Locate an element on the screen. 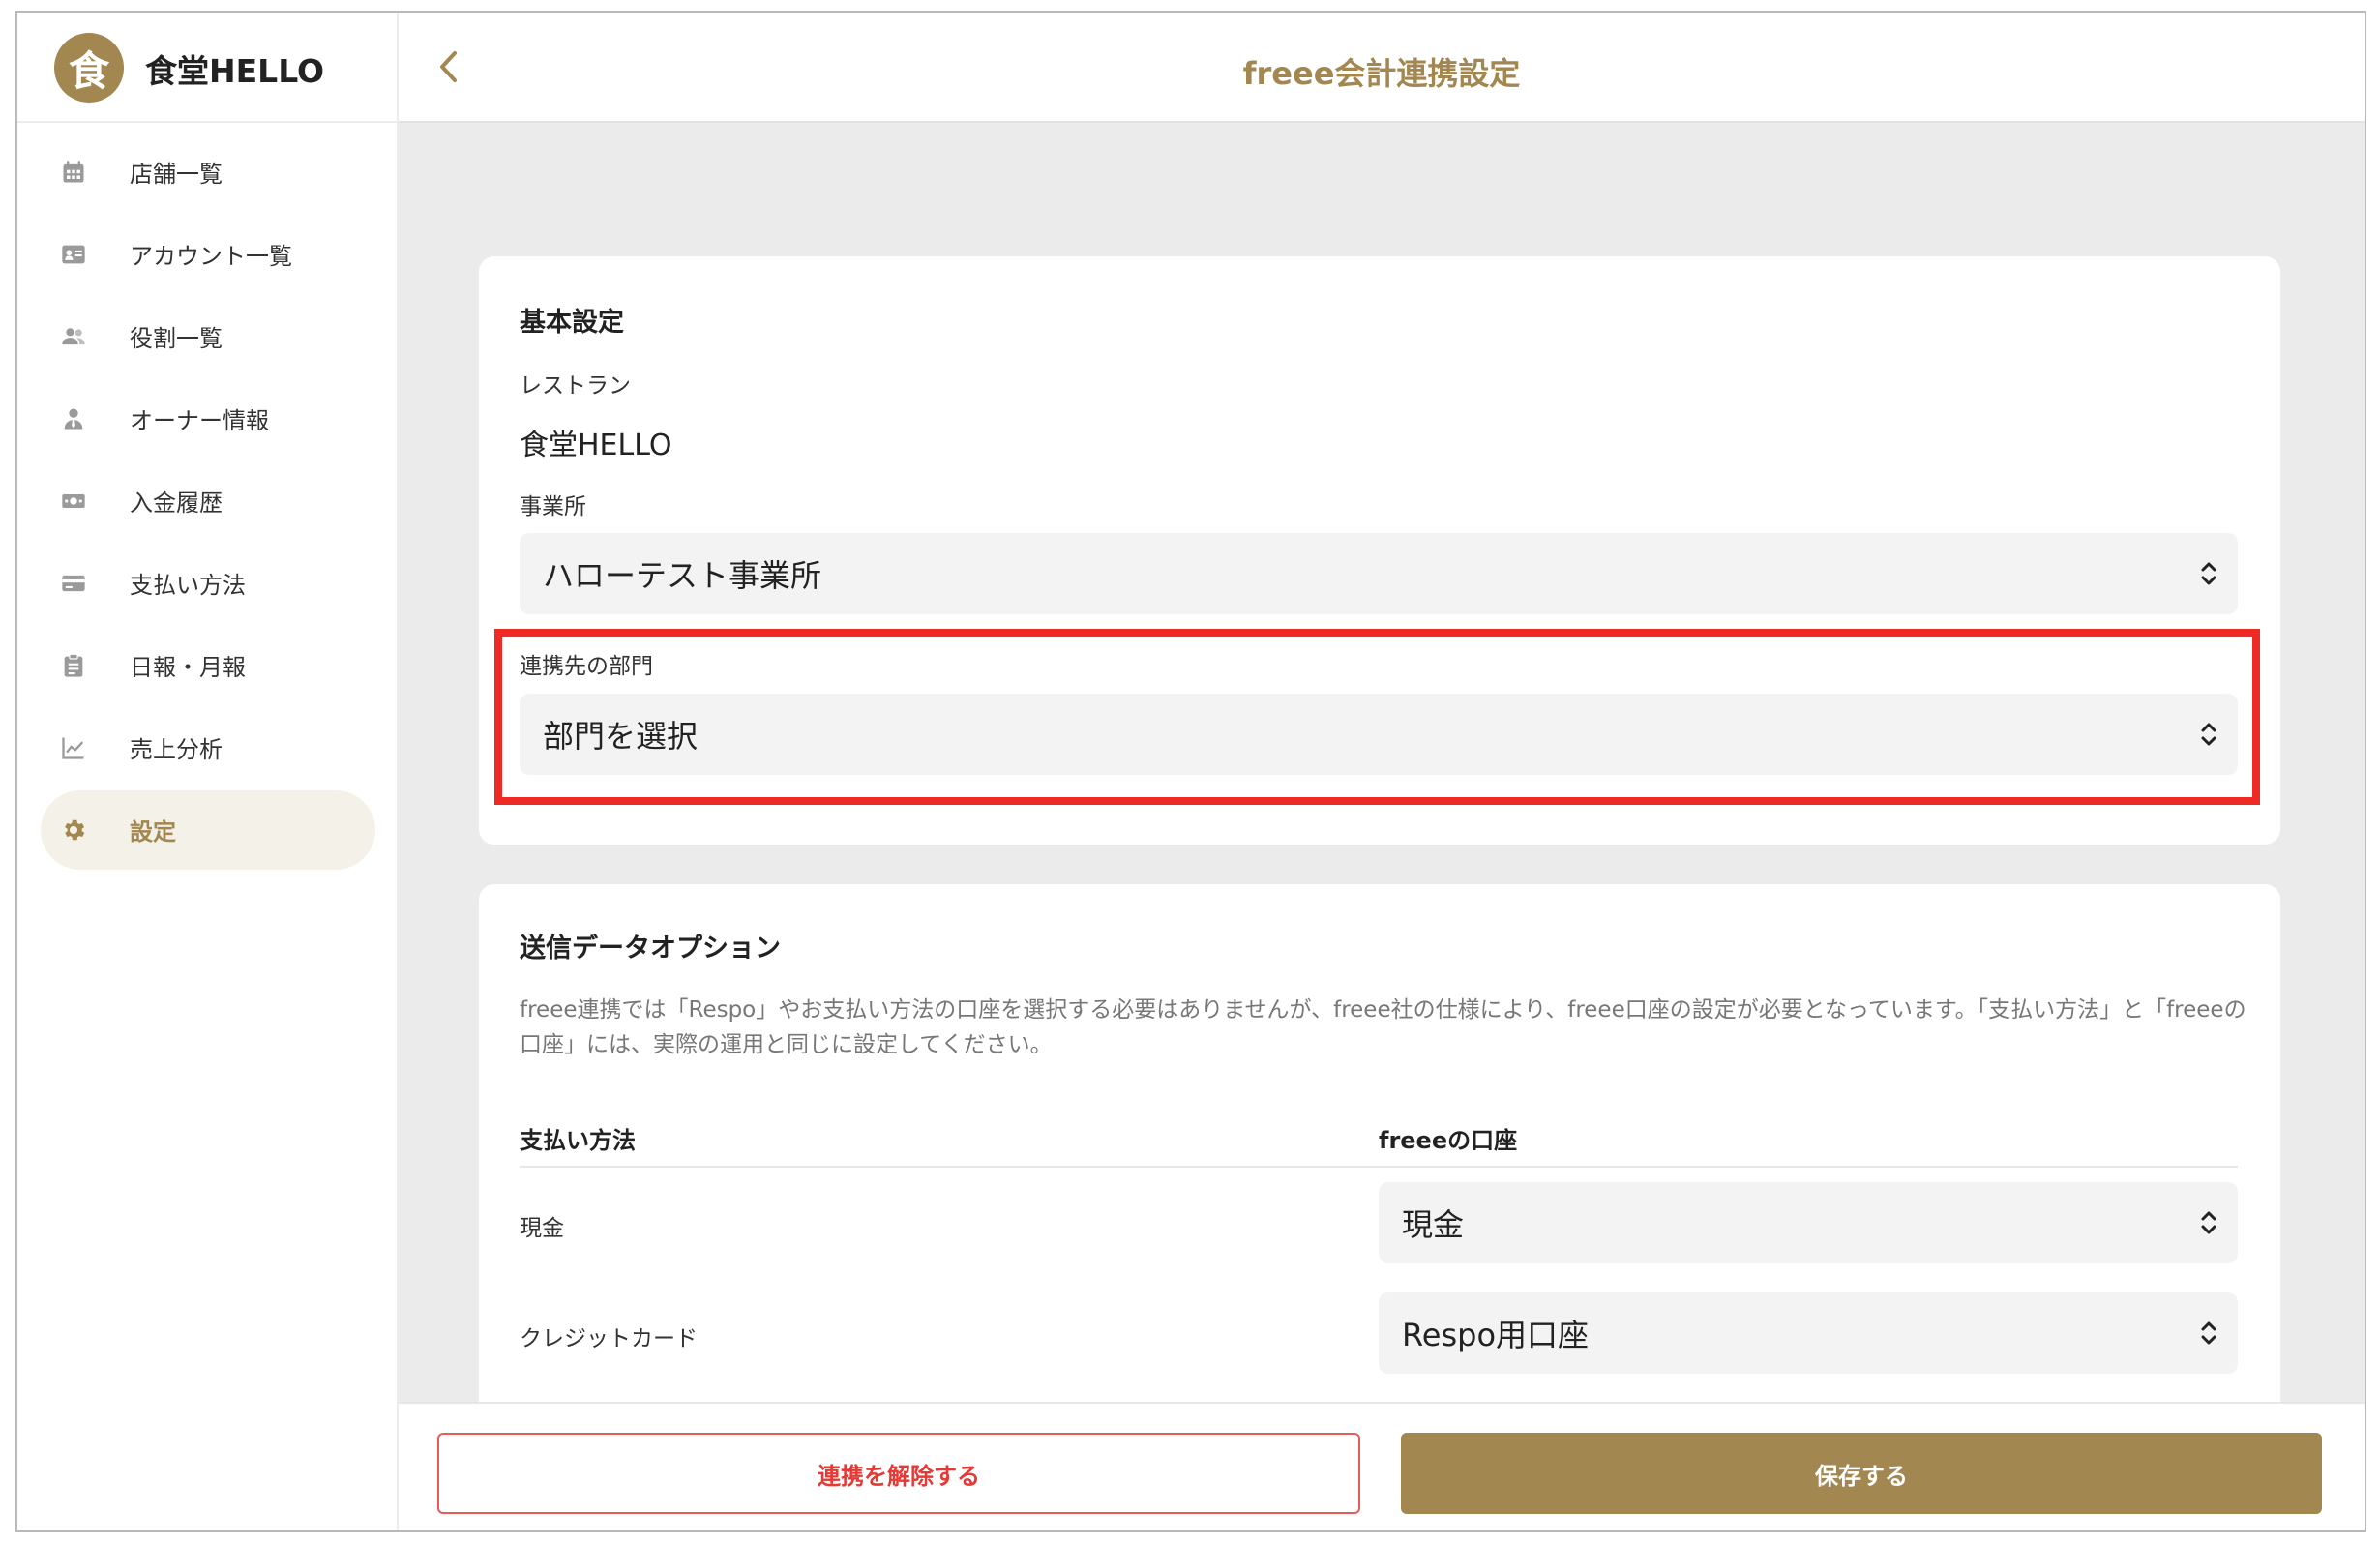  brand: 食 食堂HELLO is located at coordinates (207, 68).